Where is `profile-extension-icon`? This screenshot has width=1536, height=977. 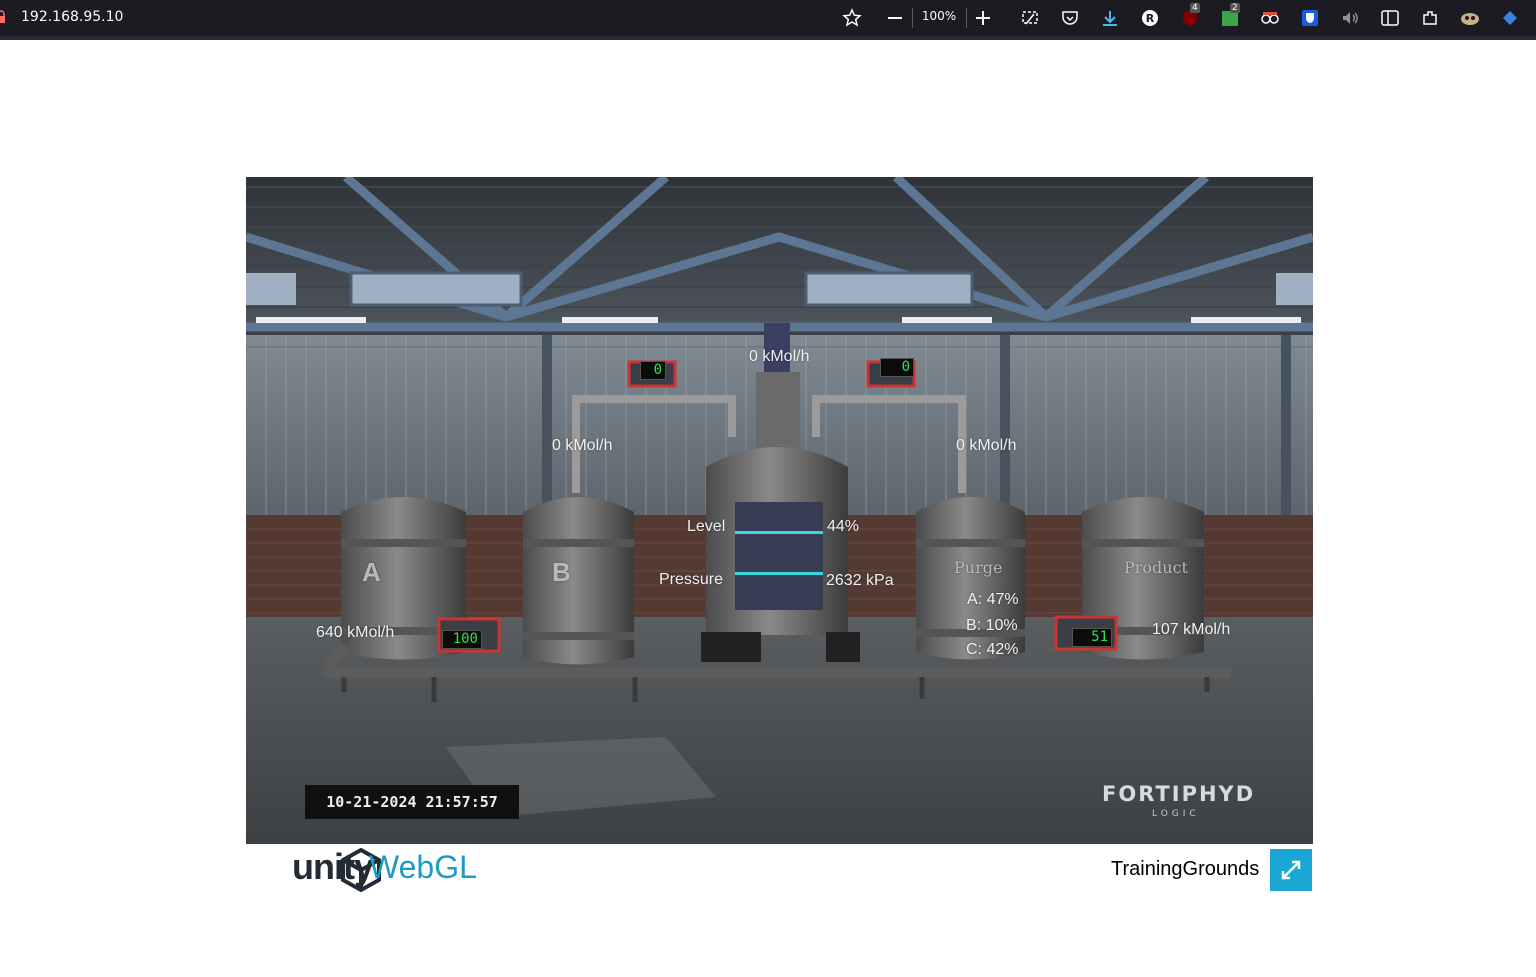 profile-extension-icon is located at coordinates (1470, 18).